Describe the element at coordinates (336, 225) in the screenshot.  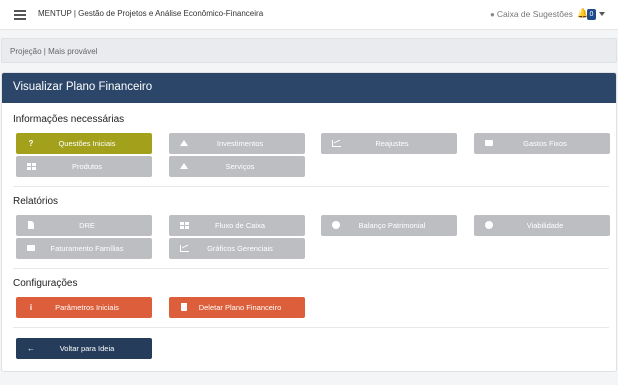
I see `scale-icon` at that location.